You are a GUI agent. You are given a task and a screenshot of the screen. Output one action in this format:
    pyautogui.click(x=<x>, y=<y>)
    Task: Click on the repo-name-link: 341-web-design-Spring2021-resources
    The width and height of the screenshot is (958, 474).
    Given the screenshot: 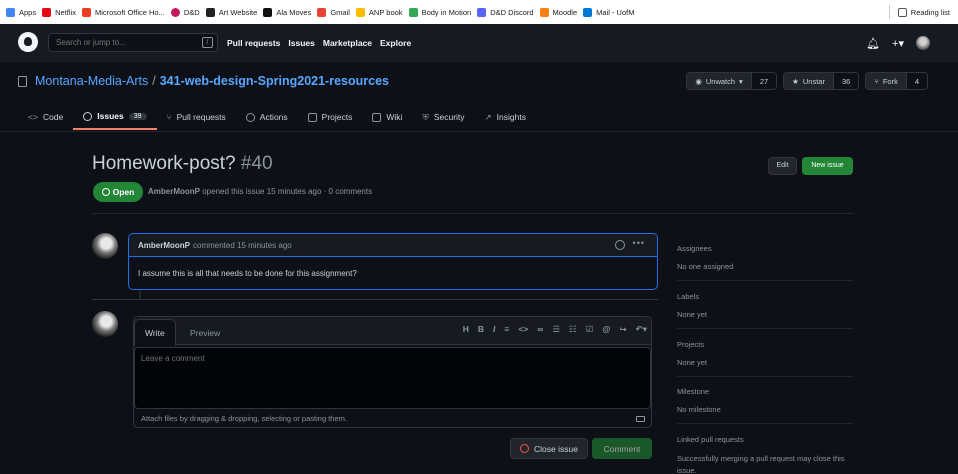 What is the action you would take?
    pyautogui.click(x=274, y=81)
    